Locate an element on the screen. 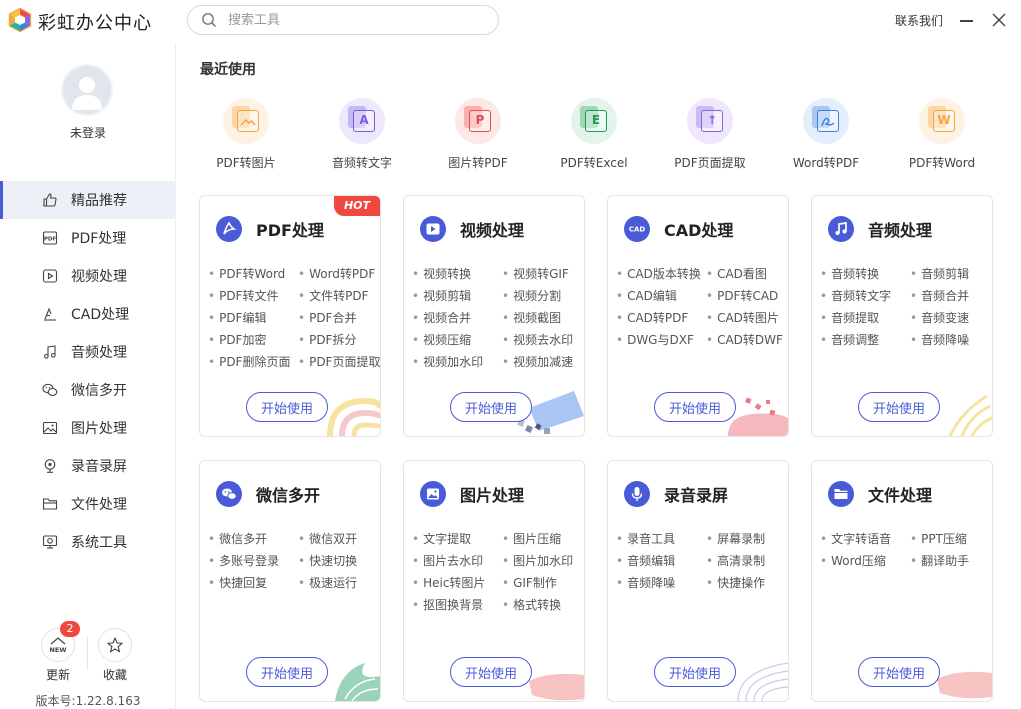 Image resolution: width=1021 pixels, height=709 pixels. feature-link: 视频合并 is located at coordinates (441, 317).